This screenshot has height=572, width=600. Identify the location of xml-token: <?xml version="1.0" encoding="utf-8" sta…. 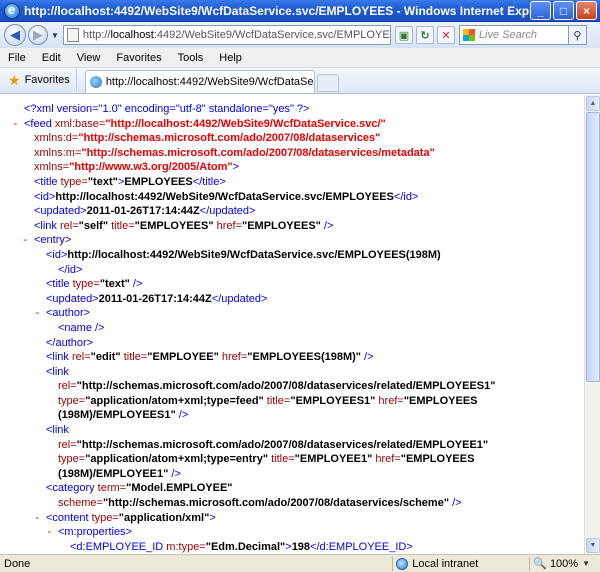
(167, 109).